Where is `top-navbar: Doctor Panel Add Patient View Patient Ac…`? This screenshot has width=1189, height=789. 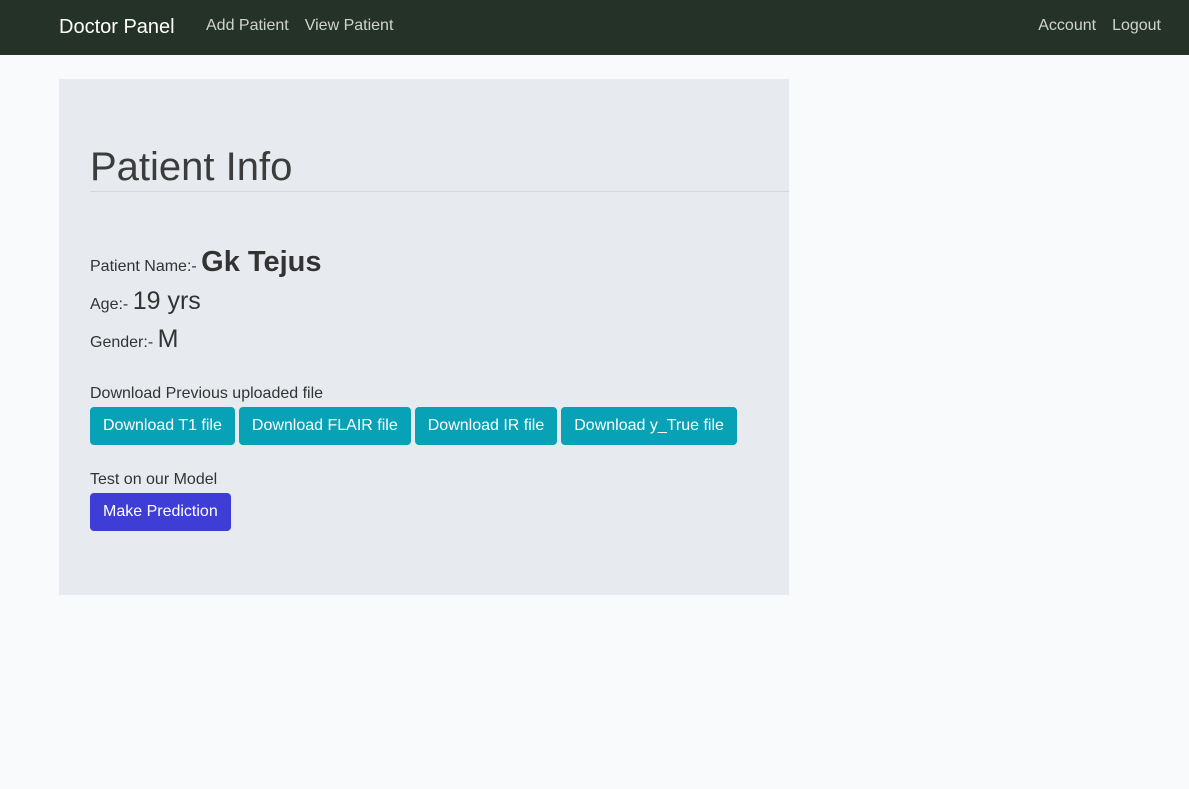 top-navbar: Doctor Panel Add Patient View Patient Ac… is located at coordinates (594, 27).